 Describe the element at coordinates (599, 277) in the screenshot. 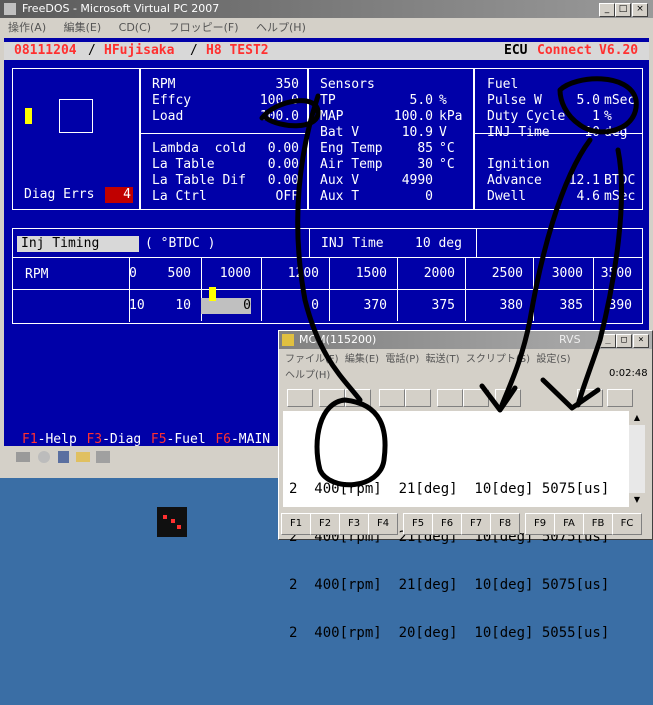

I see `annotation-arrow-pulsew` at that location.